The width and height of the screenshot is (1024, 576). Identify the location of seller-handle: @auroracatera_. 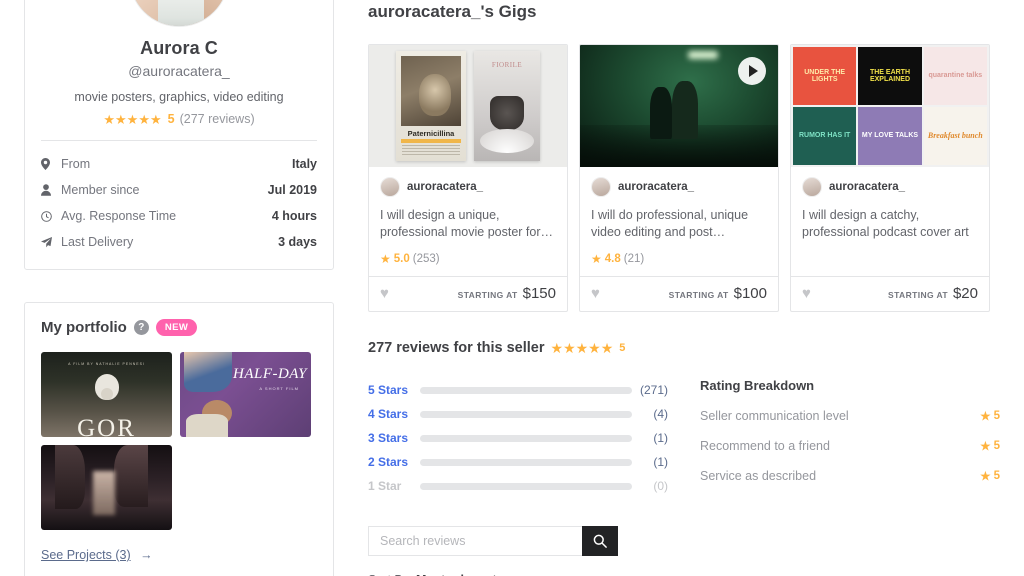
(179, 71).